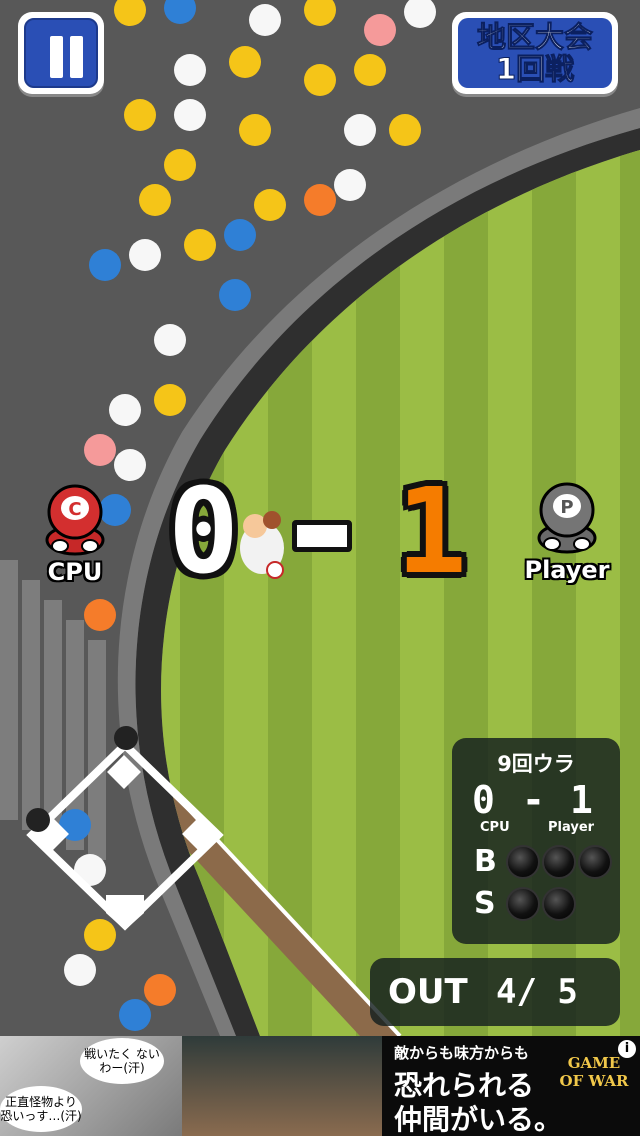 The height and width of the screenshot is (1136, 640). I want to click on cpu-avatar-icon: C, so click(75, 520).